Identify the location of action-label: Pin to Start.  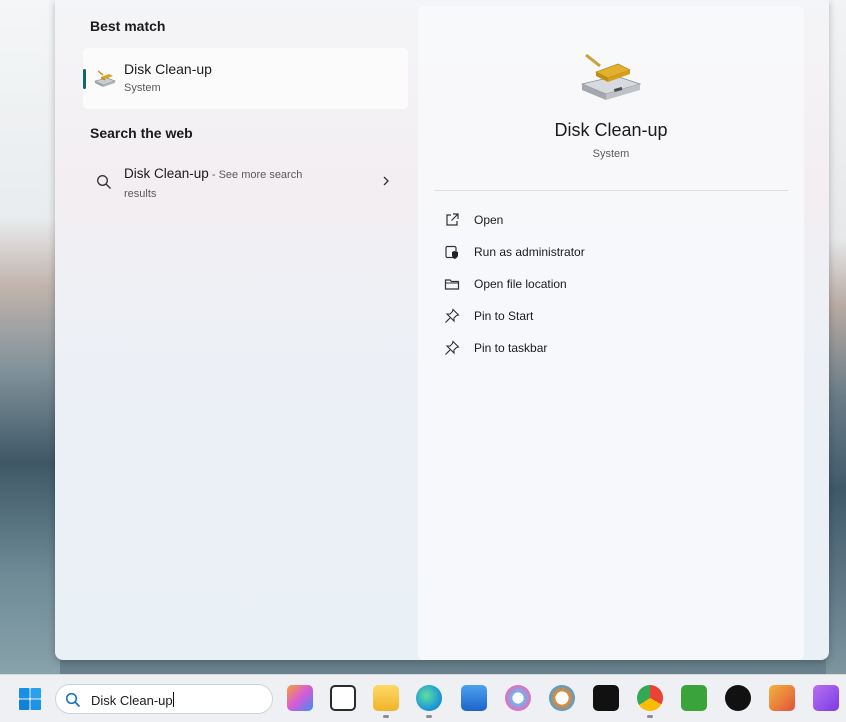
(504, 316).